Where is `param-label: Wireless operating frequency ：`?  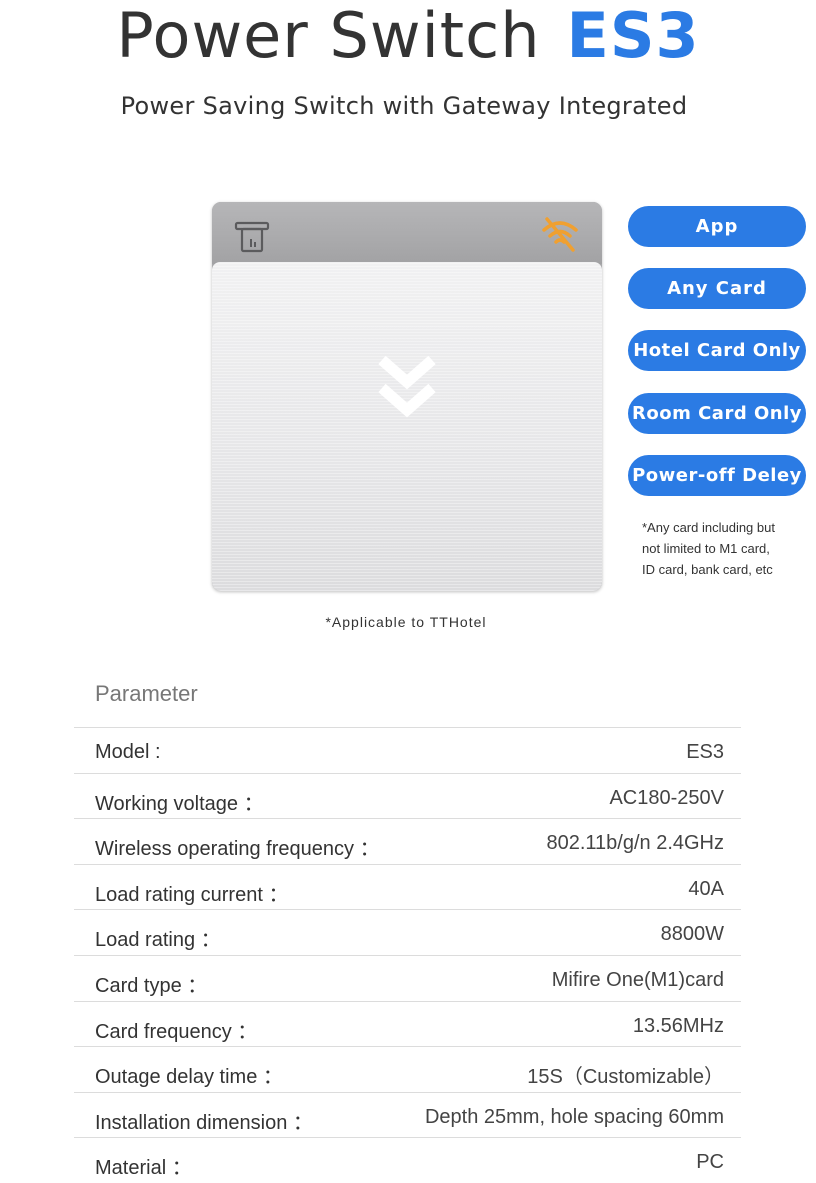
param-label: Wireless operating frequency ： is located at coordinates (237, 849).